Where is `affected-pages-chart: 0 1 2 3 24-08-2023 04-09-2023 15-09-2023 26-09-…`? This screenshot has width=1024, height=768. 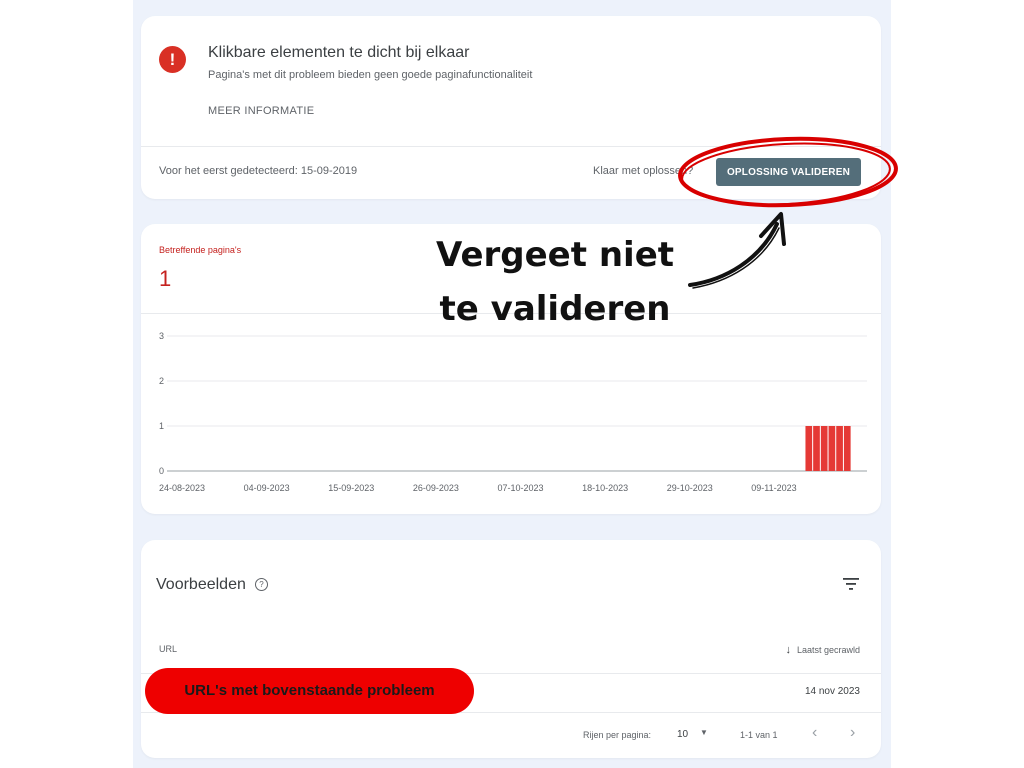 affected-pages-chart: 0 1 2 3 24-08-2023 04-09-2023 15-09-2023 26-09-… is located at coordinates (513, 412).